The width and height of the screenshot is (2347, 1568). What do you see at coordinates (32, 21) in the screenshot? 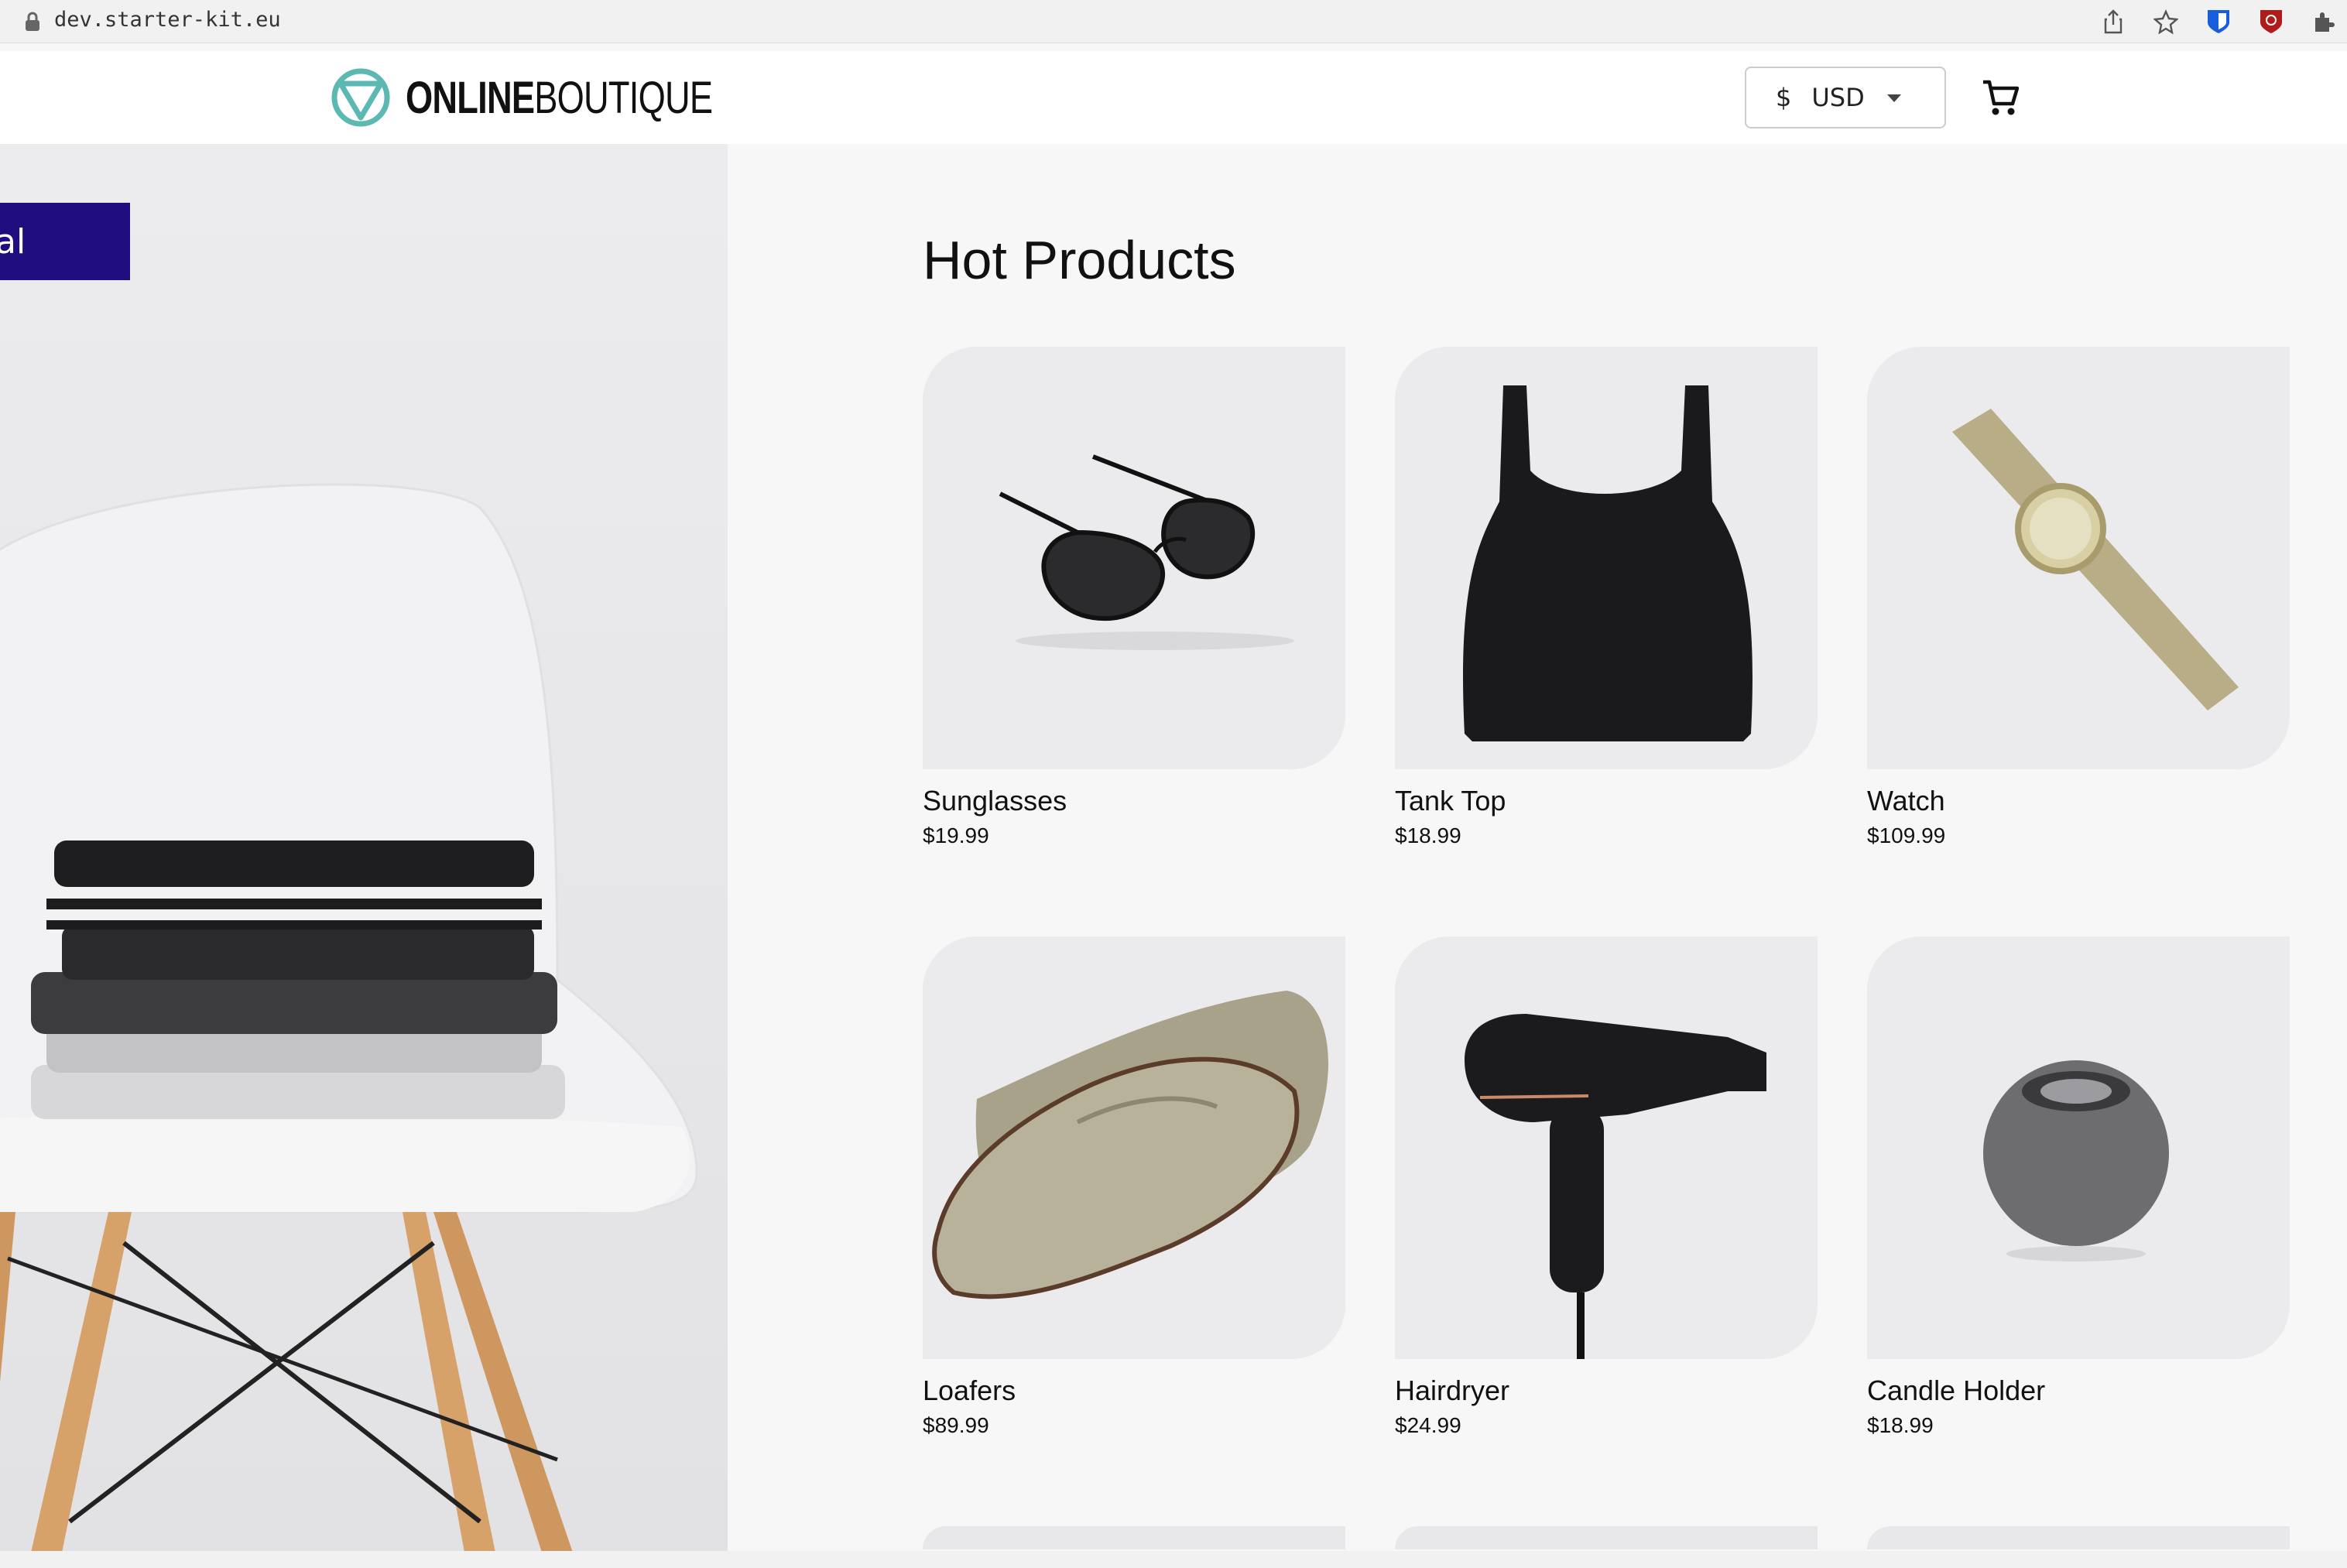
I see `lock-icon` at bounding box center [32, 21].